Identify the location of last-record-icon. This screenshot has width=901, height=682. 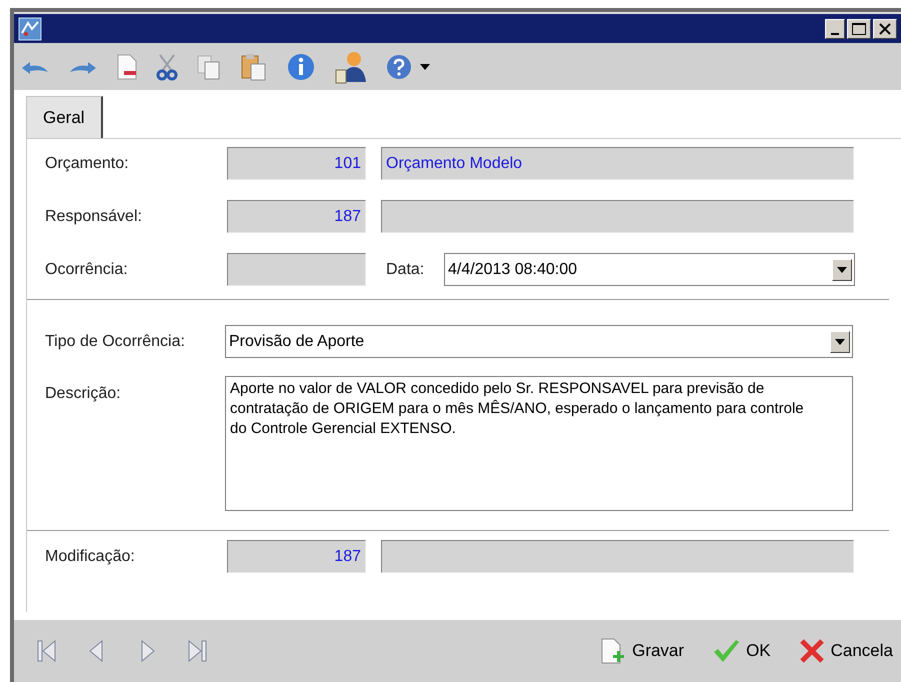
(197, 651).